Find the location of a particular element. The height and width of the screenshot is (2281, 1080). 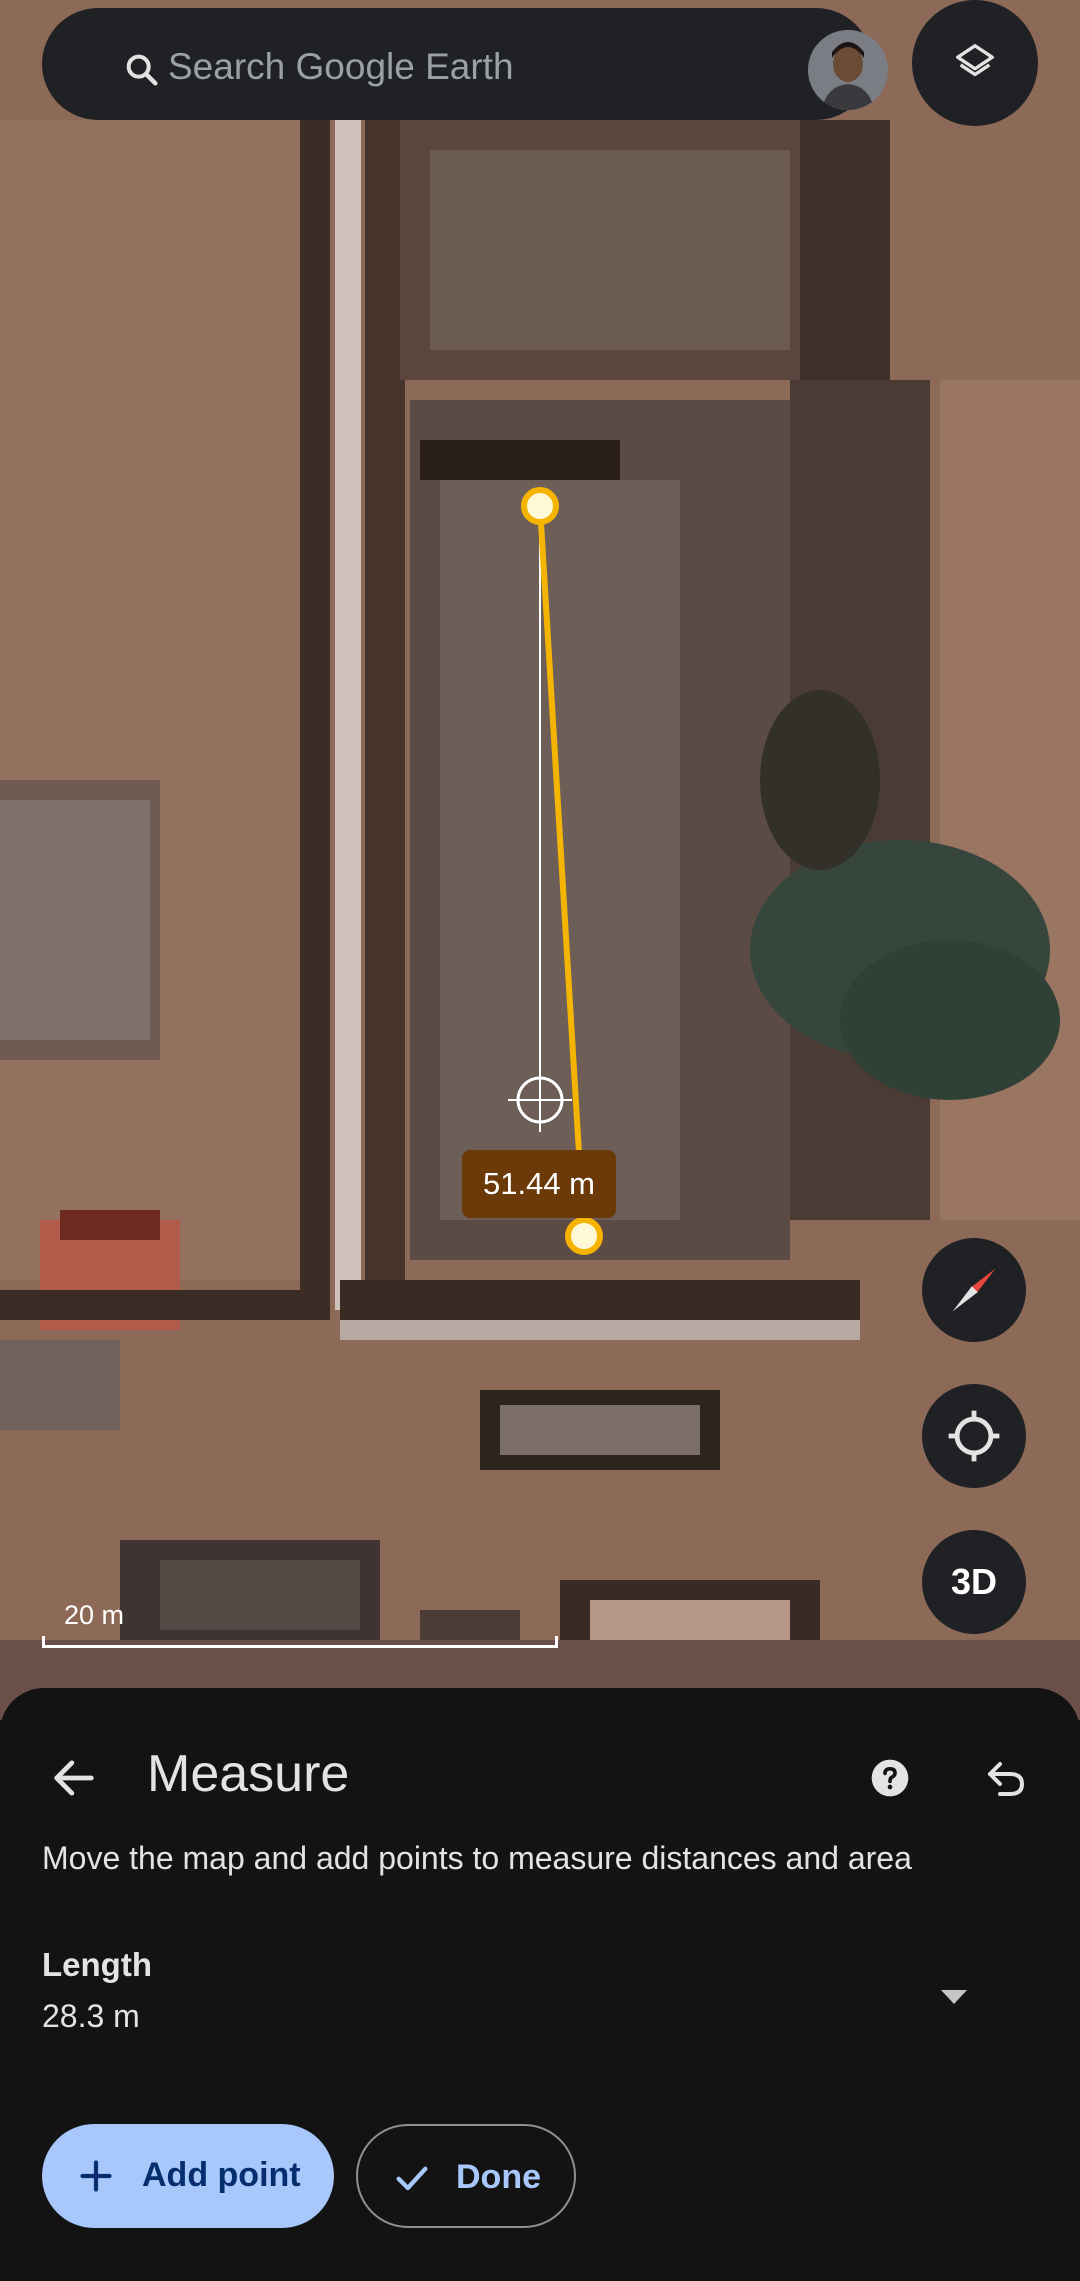

compass-icon is located at coordinates (974, 1290).